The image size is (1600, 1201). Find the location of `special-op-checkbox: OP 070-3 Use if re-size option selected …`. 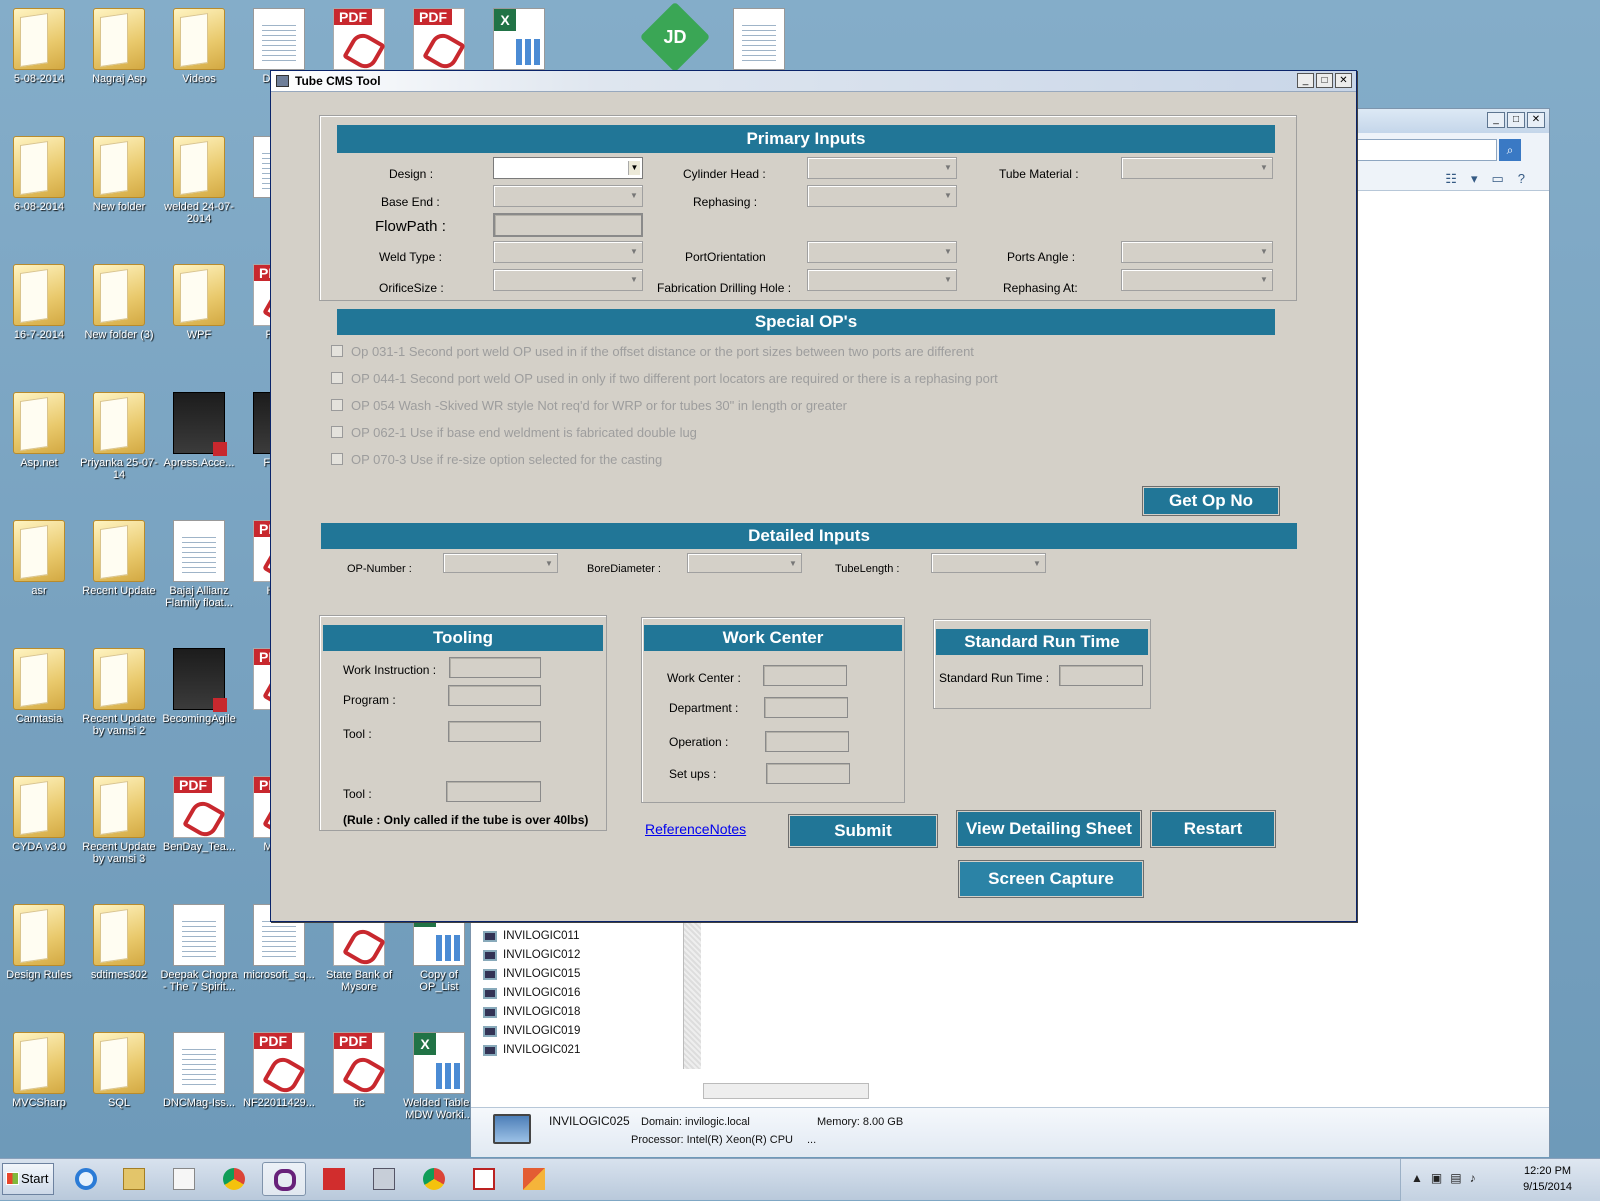

special-op-checkbox: OP 070-3 Use if re-size option selected … is located at coordinates (496, 459).